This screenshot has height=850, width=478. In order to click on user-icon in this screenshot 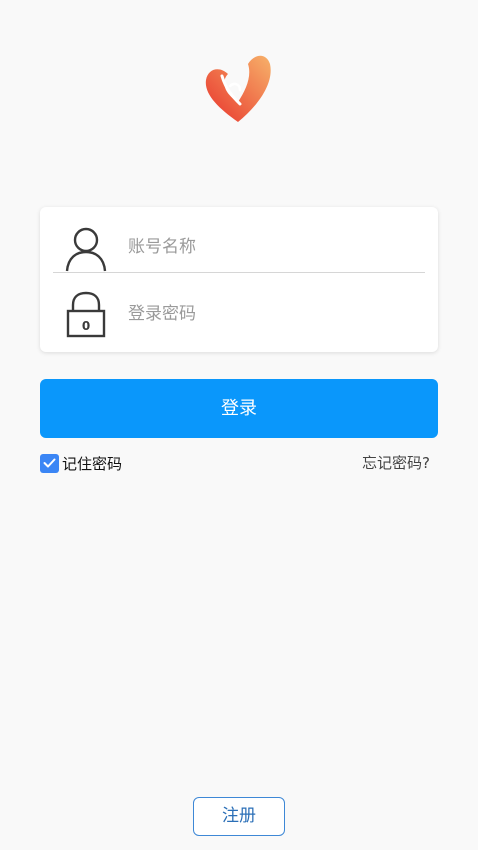, I will do `click(86, 249)`.